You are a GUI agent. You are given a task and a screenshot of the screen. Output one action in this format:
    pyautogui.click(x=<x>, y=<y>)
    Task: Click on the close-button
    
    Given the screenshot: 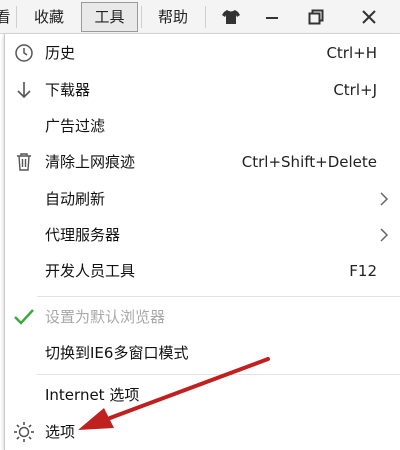 What is the action you would take?
    pyautogui.click(x=369, y=17)
    